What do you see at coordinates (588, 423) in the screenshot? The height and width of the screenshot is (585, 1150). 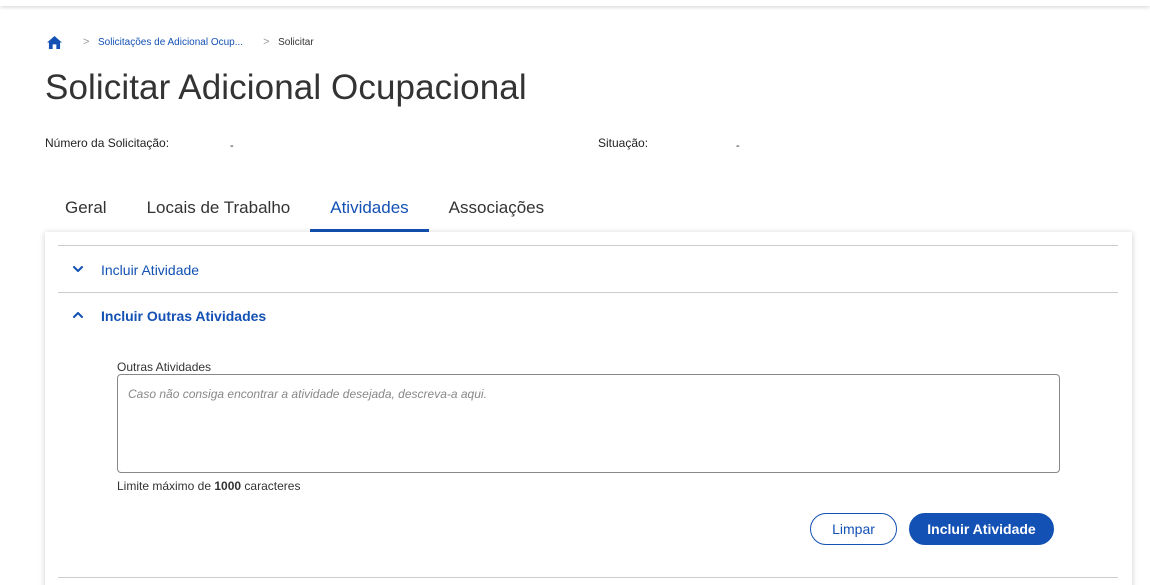 I see `outras-atividades-textarea` at bounding box center [588, 423].